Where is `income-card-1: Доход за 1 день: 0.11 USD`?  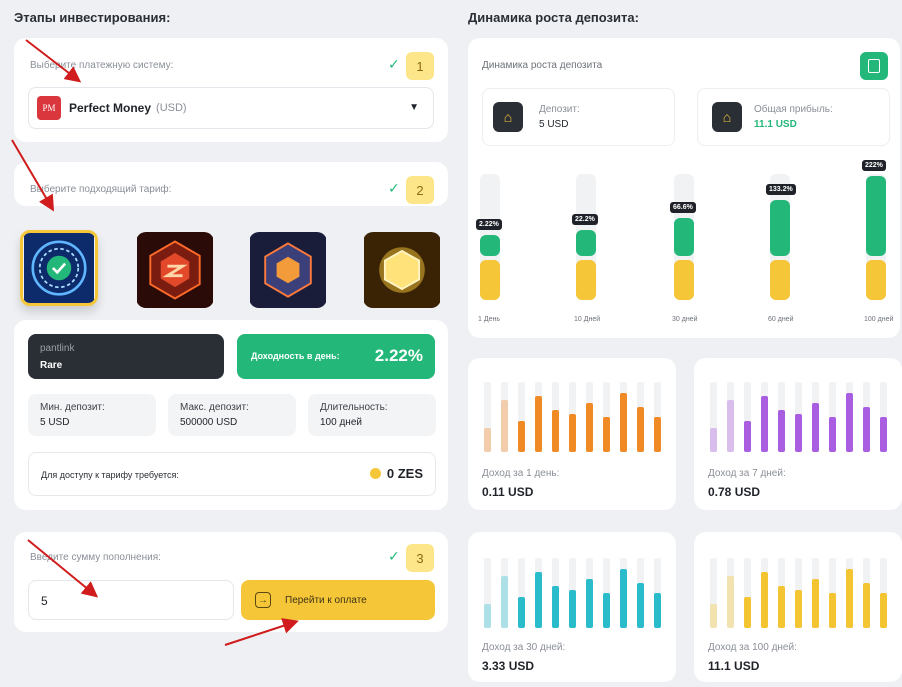 income-card-1: Доход за 1 день: 0.11 USD is located at coordinates (572, 434).